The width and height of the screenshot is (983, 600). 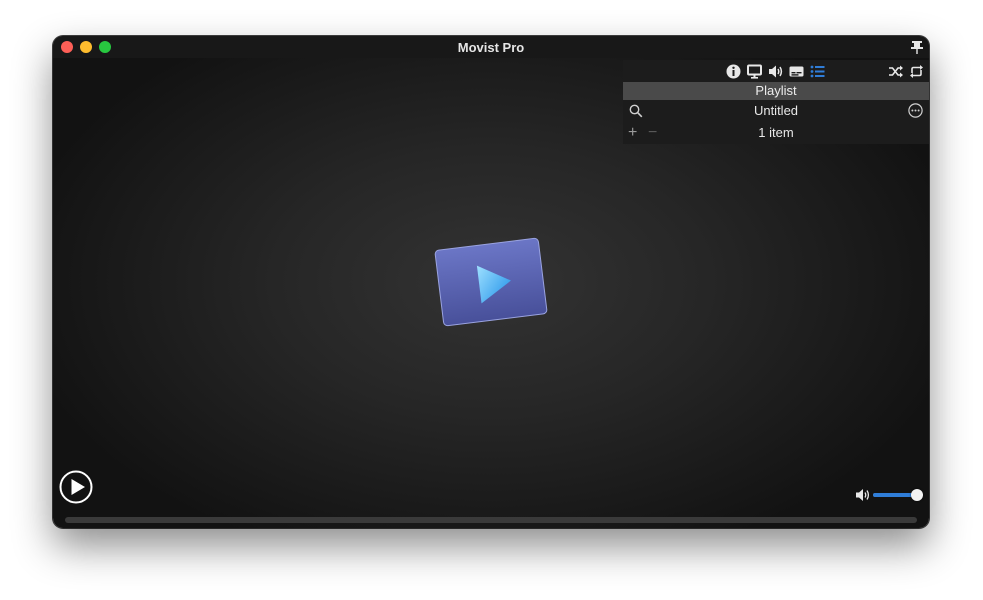 I want to click on window-title: Movist Pro, so click(x=491, y=47).